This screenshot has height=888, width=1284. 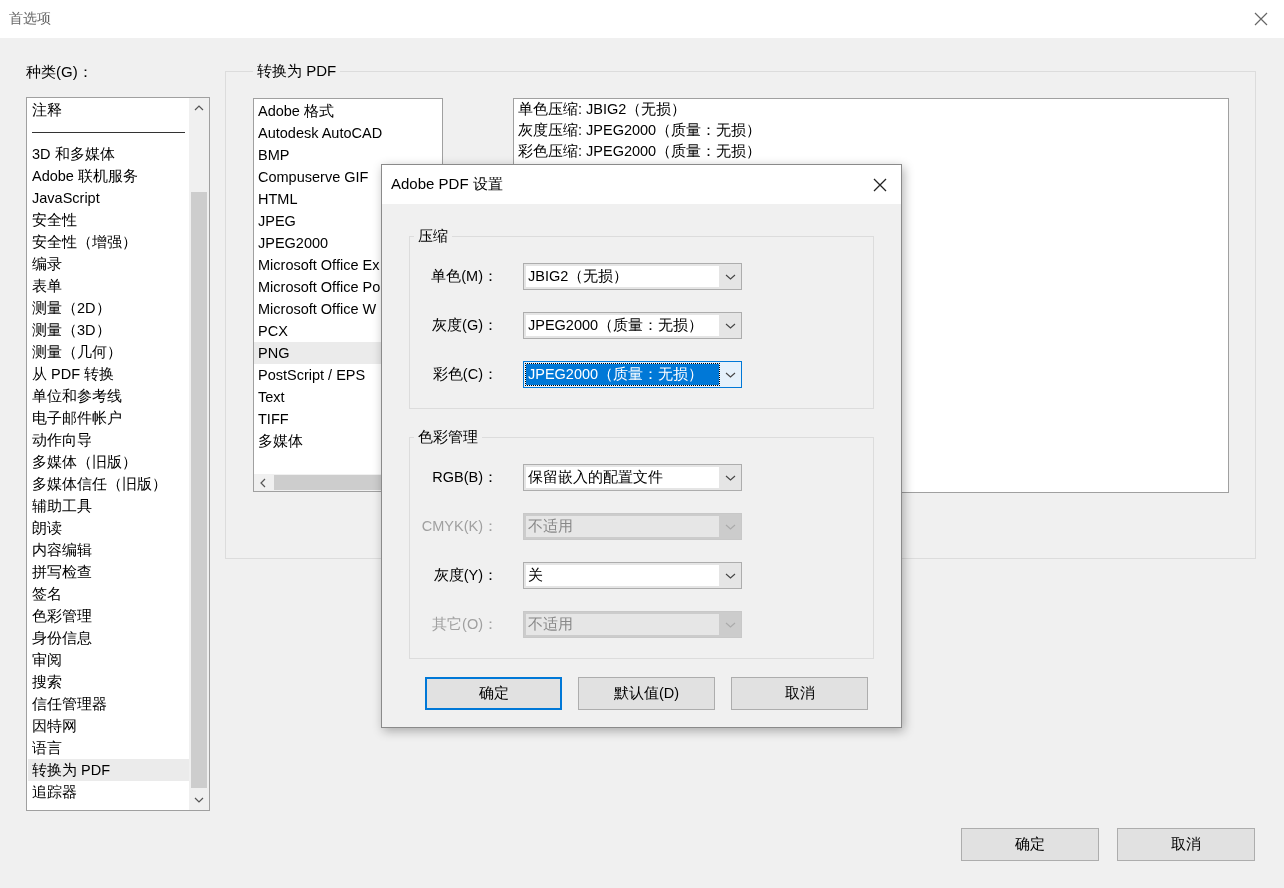 I want to click on field-label: 灰度(G)：, so click(x=464, y=325).